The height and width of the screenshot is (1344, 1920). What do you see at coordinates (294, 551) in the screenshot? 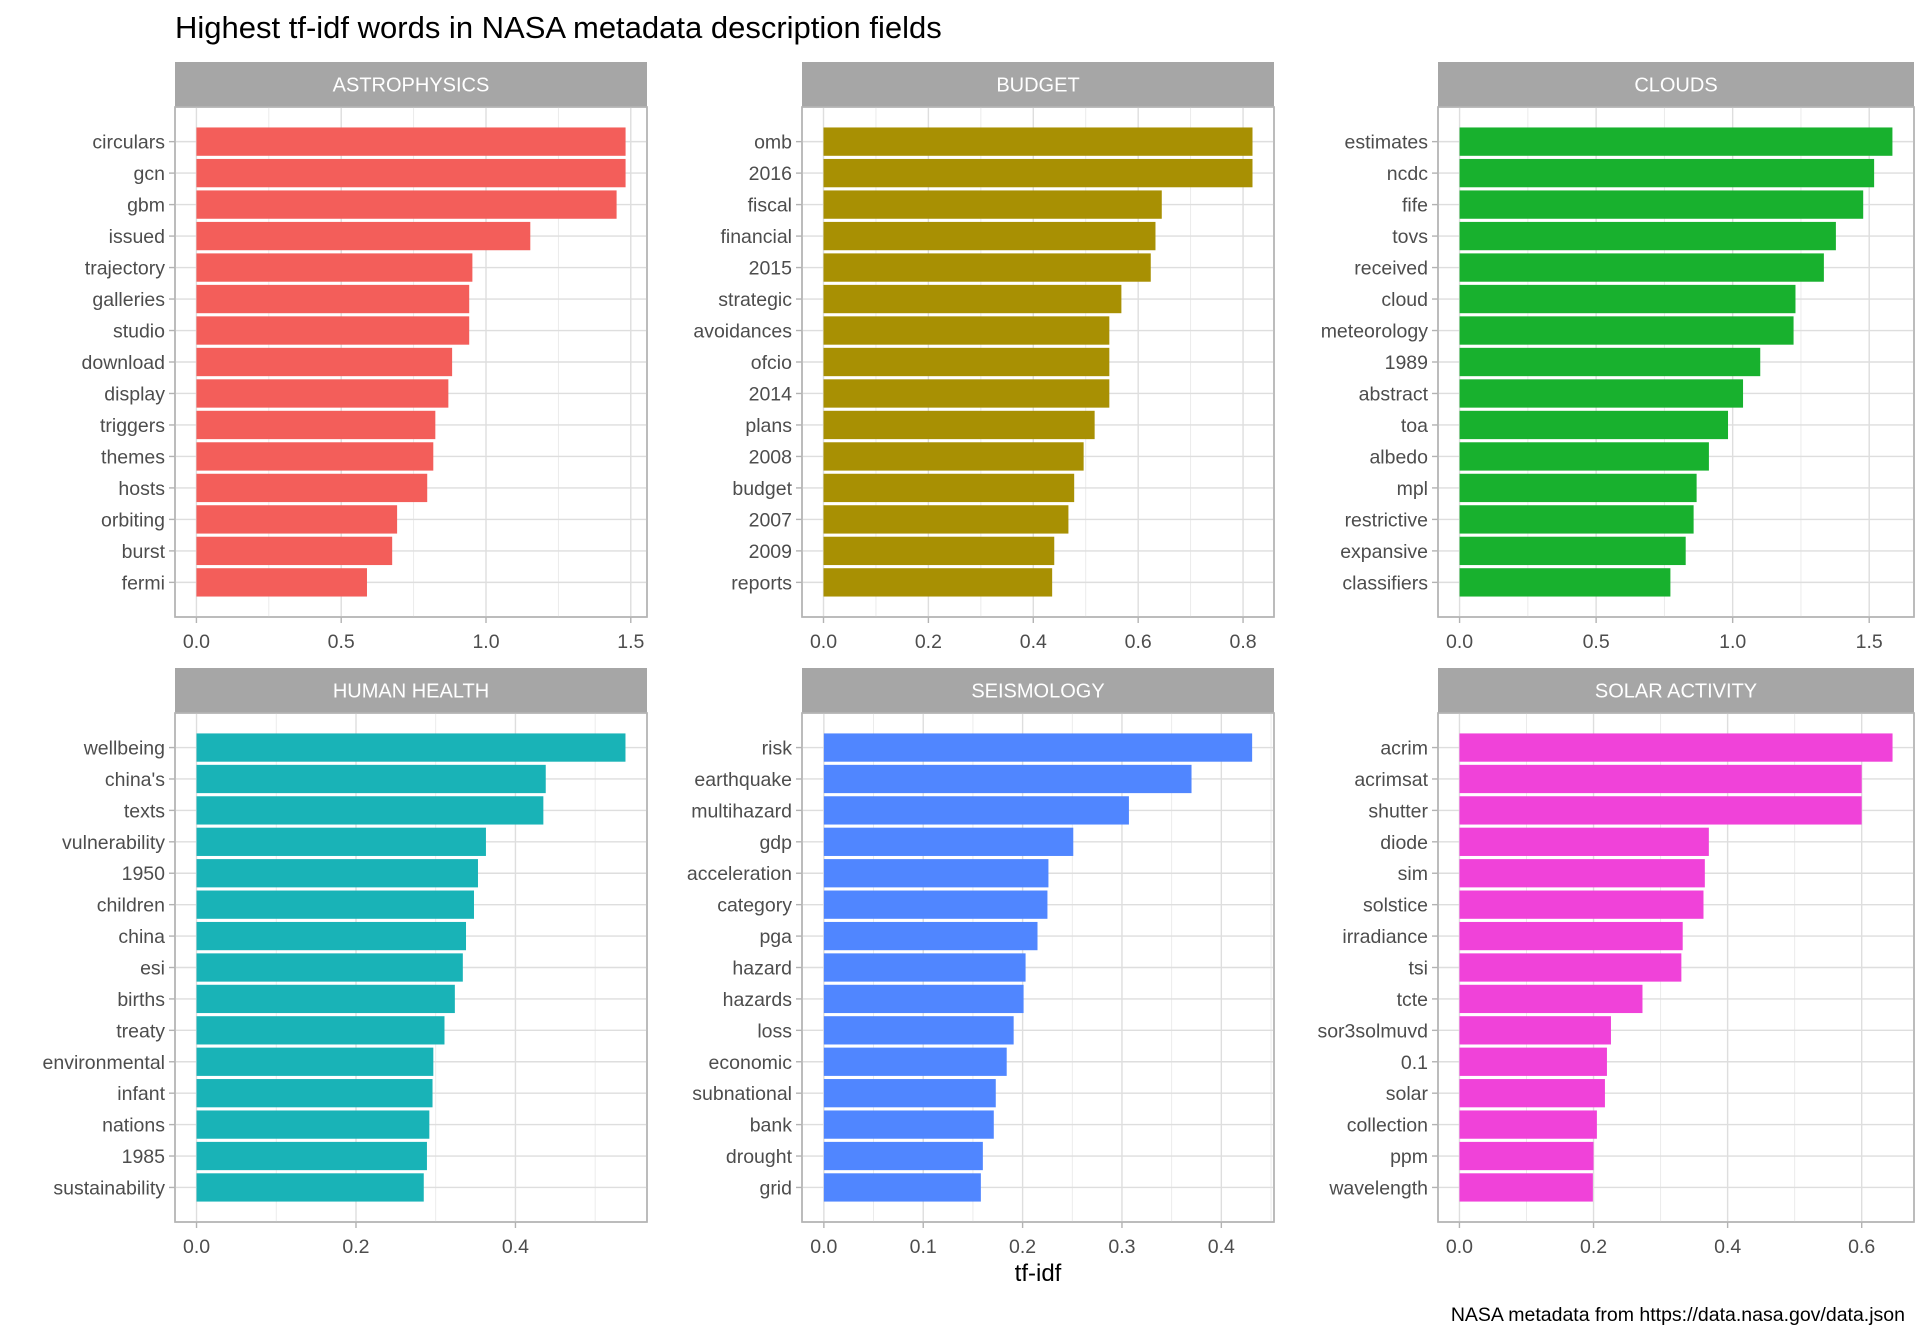
I see `bar-burst` at bounding box center [294, 551].